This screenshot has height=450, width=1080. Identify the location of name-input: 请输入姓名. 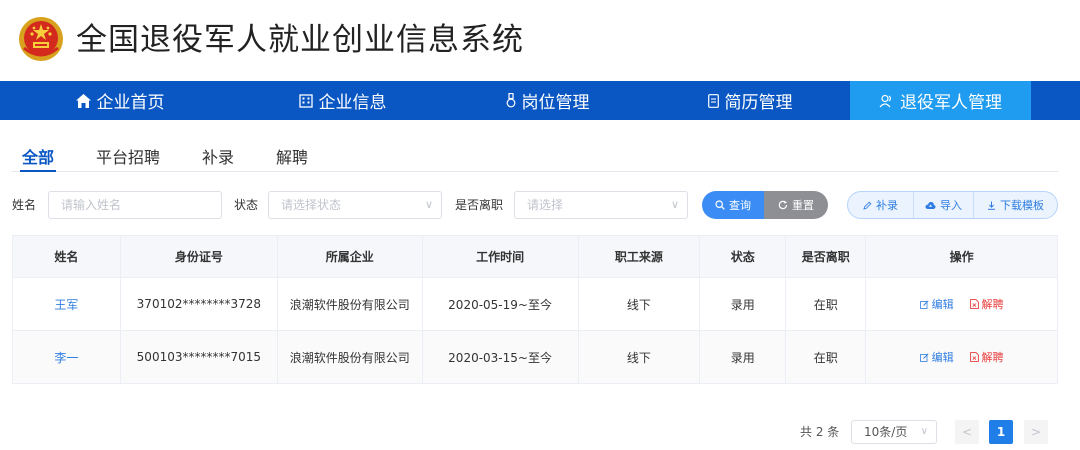
(135, 205).